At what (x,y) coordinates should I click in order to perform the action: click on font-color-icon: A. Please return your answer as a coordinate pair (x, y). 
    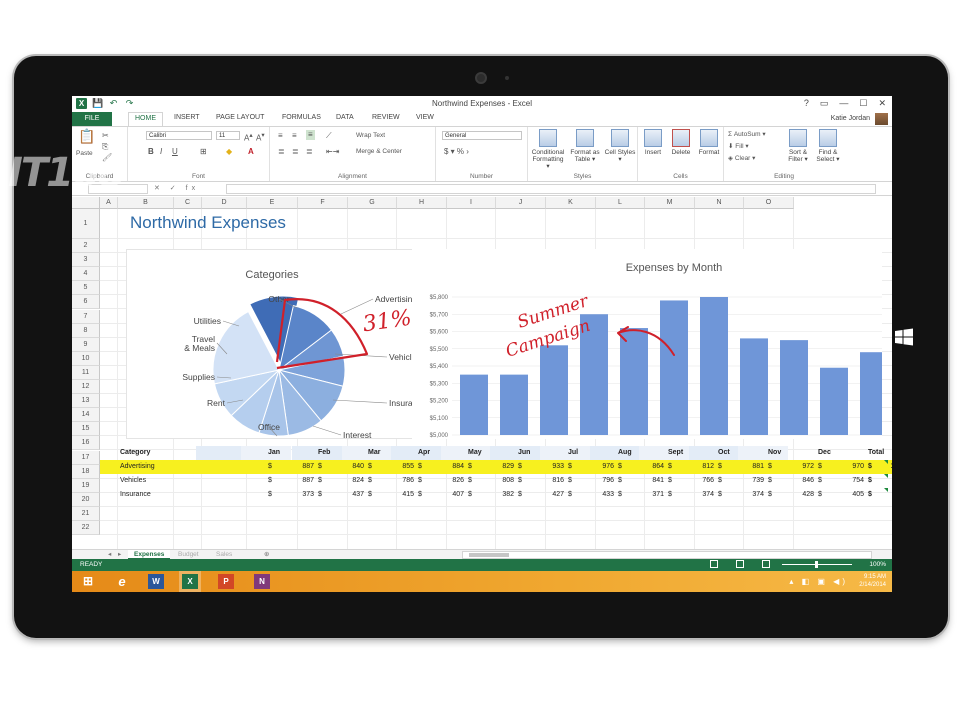
    Looking at the image, I should click on (251, 152).